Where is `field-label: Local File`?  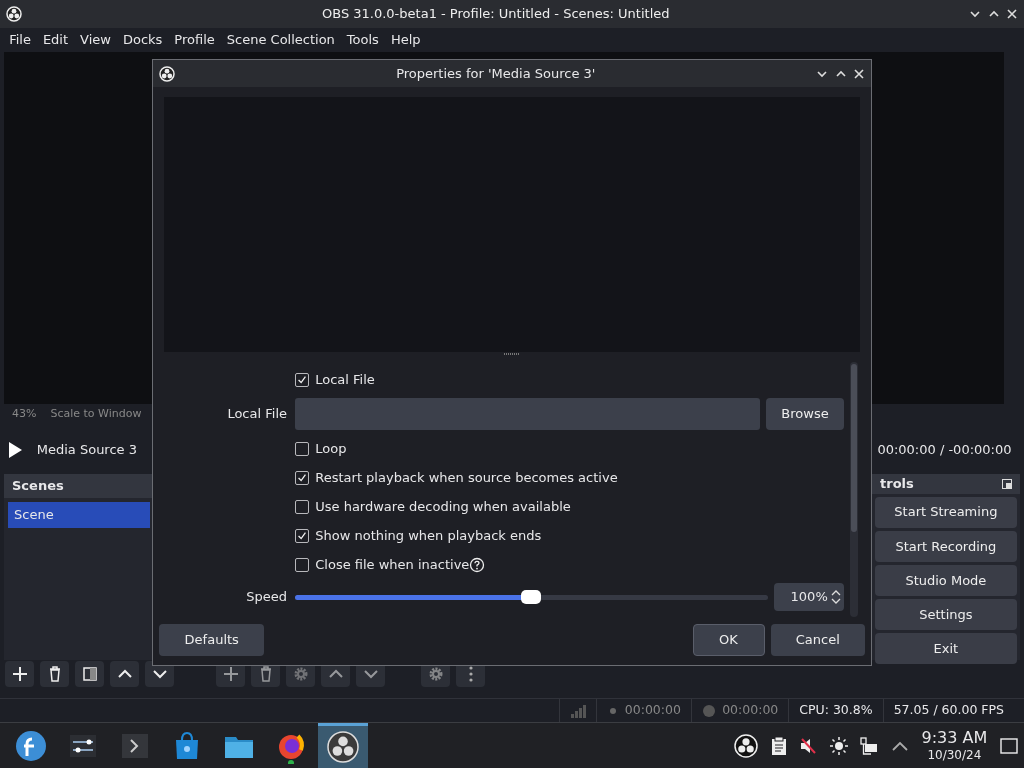 field-label: Local File is located at coordinates (257, 414).